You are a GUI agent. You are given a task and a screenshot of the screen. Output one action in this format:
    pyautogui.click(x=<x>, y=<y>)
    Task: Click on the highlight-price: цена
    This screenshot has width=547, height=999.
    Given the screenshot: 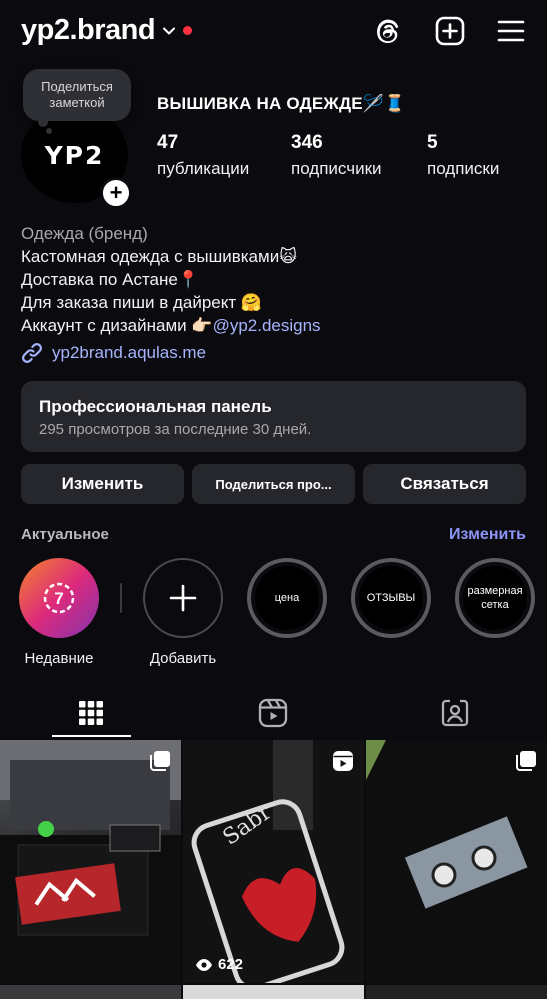 What is the action you would take?
    pyautogui.click(x=287, y=598)
    